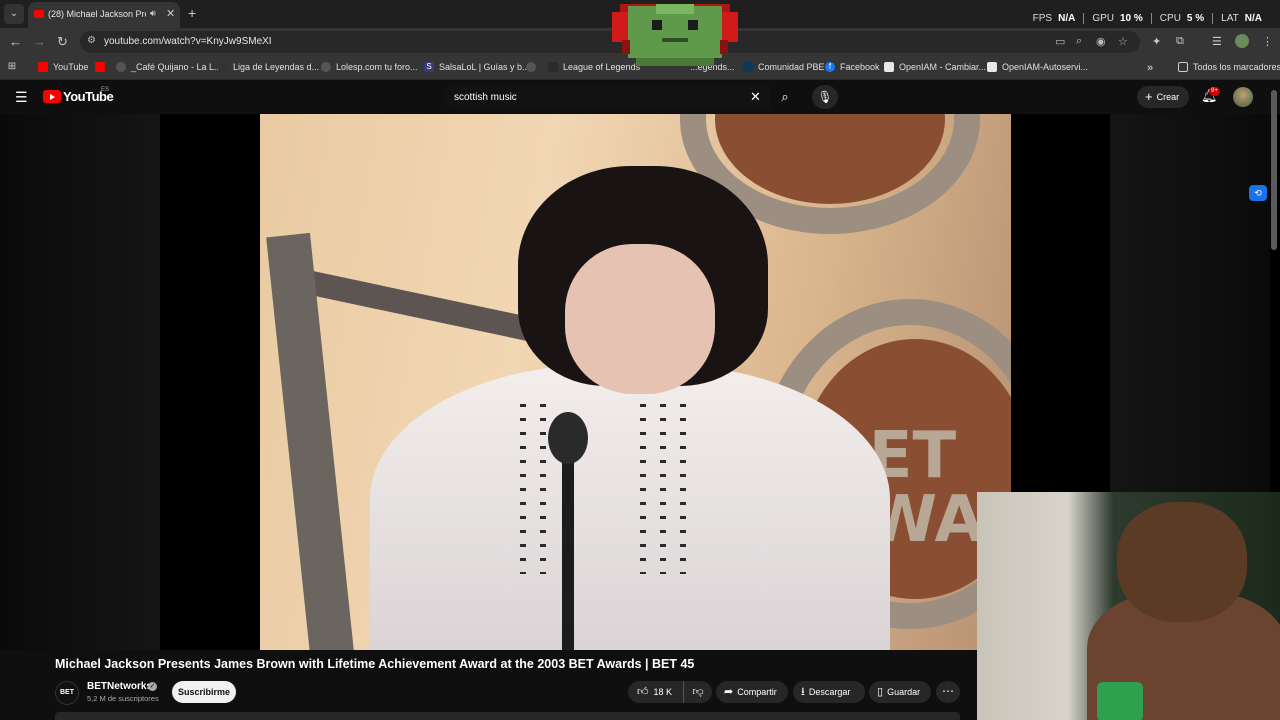  I want to click on more-actions-button: ⋯, so click(948, 692).